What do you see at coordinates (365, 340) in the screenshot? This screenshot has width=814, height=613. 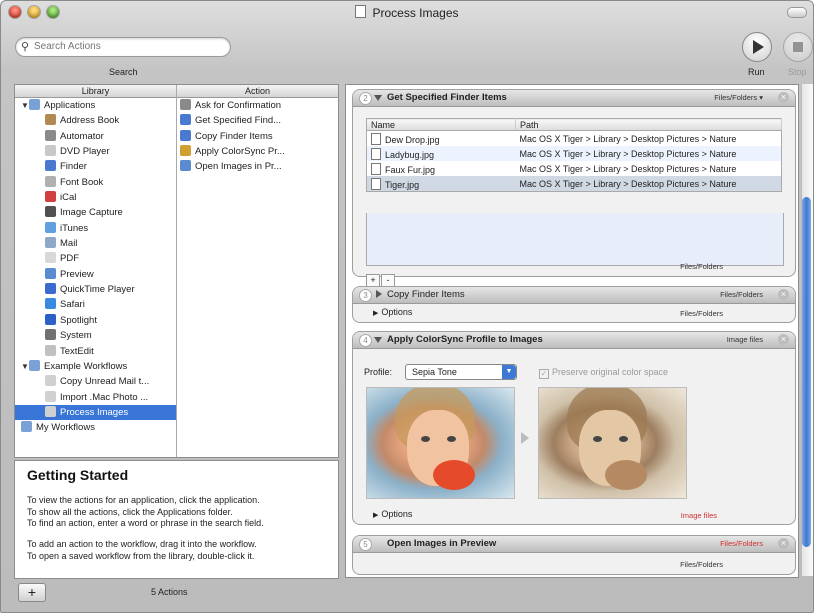 I see `step-number: 4` at bounding box center [365, 340].